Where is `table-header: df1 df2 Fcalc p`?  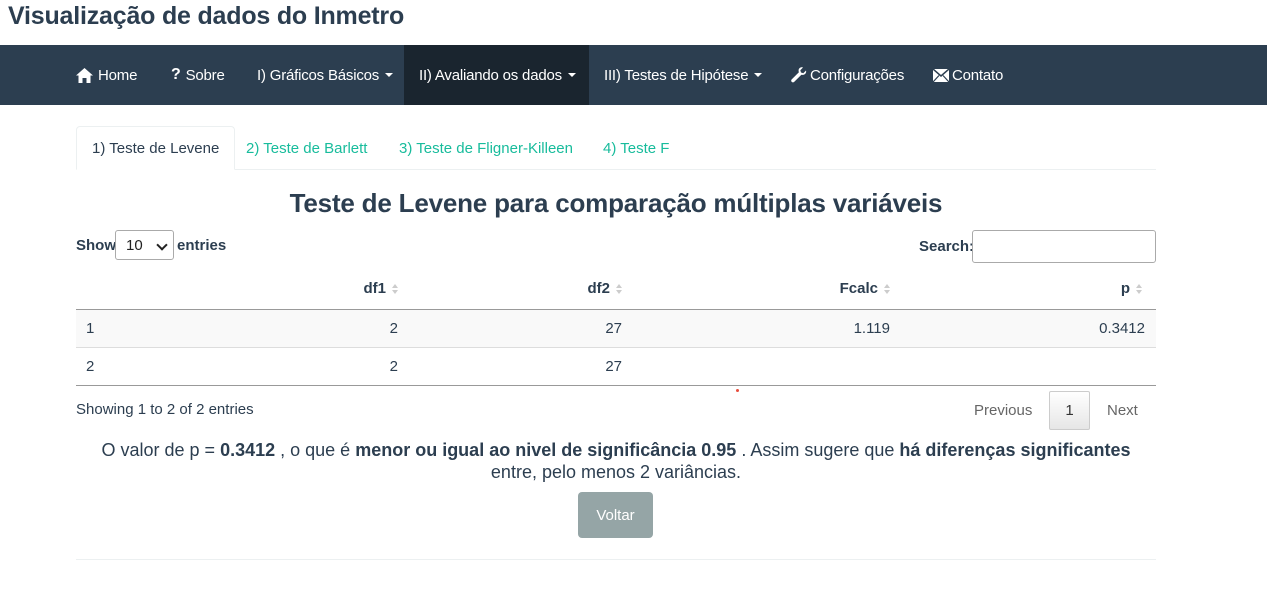
table-header: df1 df2 Fcalc p is located at coordinates (616, 290).